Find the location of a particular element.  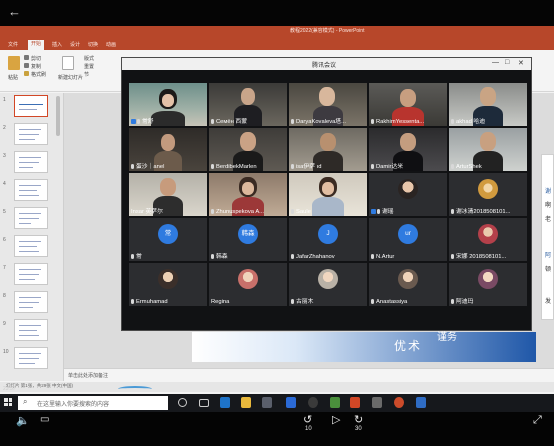

participant-tile: 阿迪玛 is located at coordinates (488, 284).